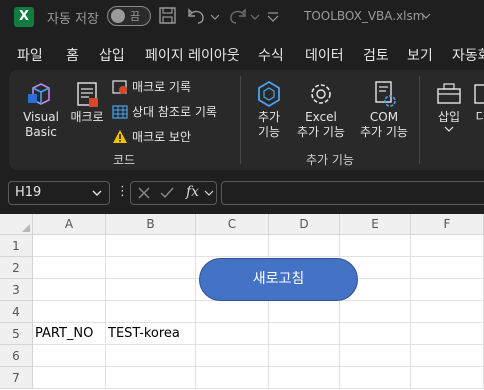  I want to click on cell-d5, so click(304, 334).